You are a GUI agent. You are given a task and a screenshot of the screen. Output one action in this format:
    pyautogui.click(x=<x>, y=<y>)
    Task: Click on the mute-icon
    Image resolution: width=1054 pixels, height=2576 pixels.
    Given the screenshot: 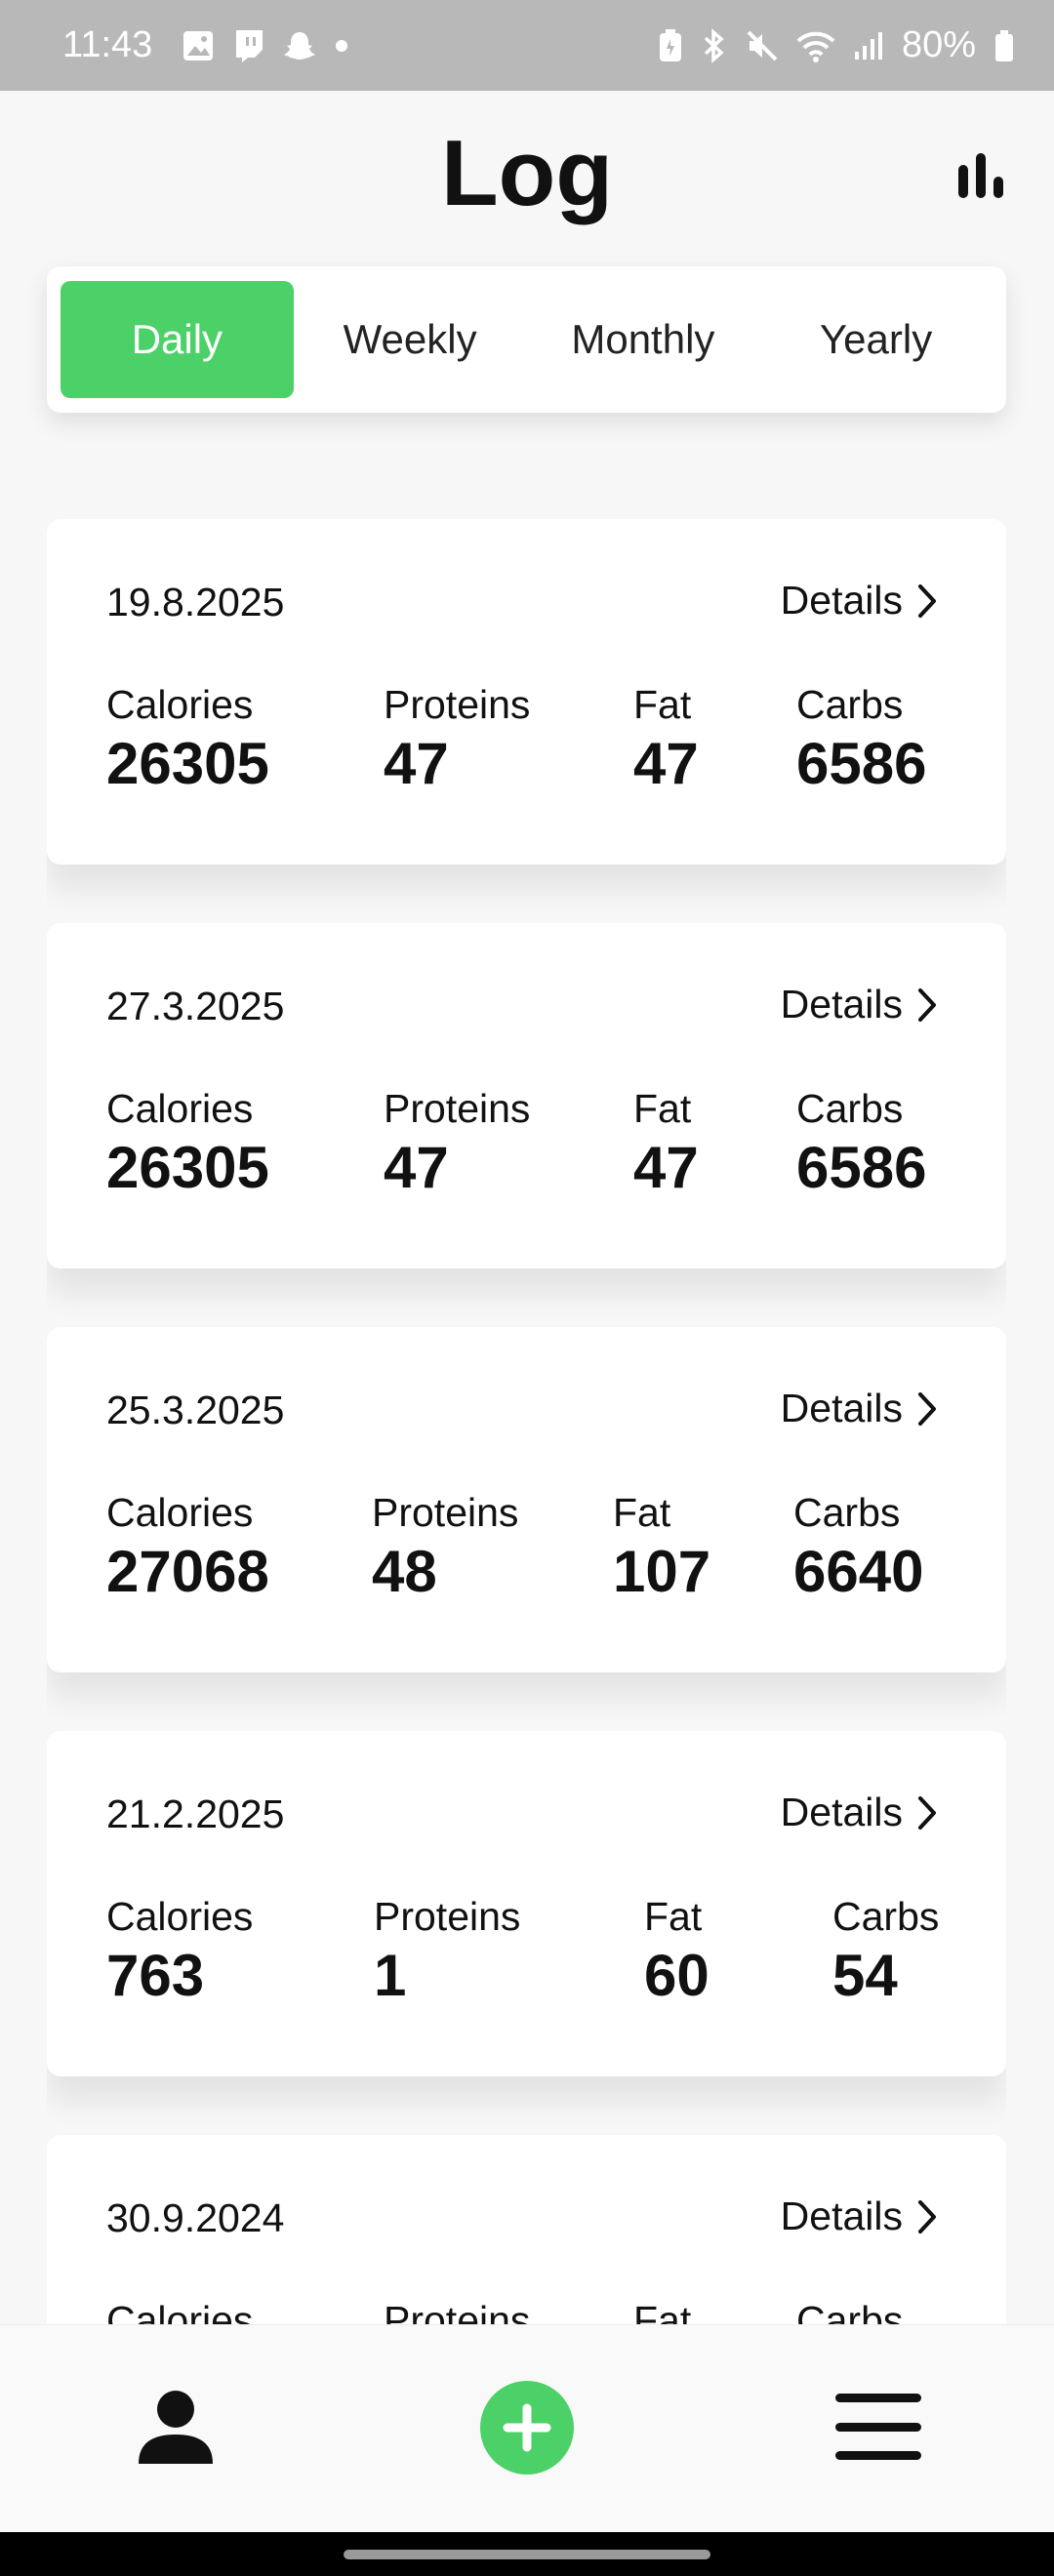 What is the action you would take?
    pyautogui.click(x=762, y=45)
    